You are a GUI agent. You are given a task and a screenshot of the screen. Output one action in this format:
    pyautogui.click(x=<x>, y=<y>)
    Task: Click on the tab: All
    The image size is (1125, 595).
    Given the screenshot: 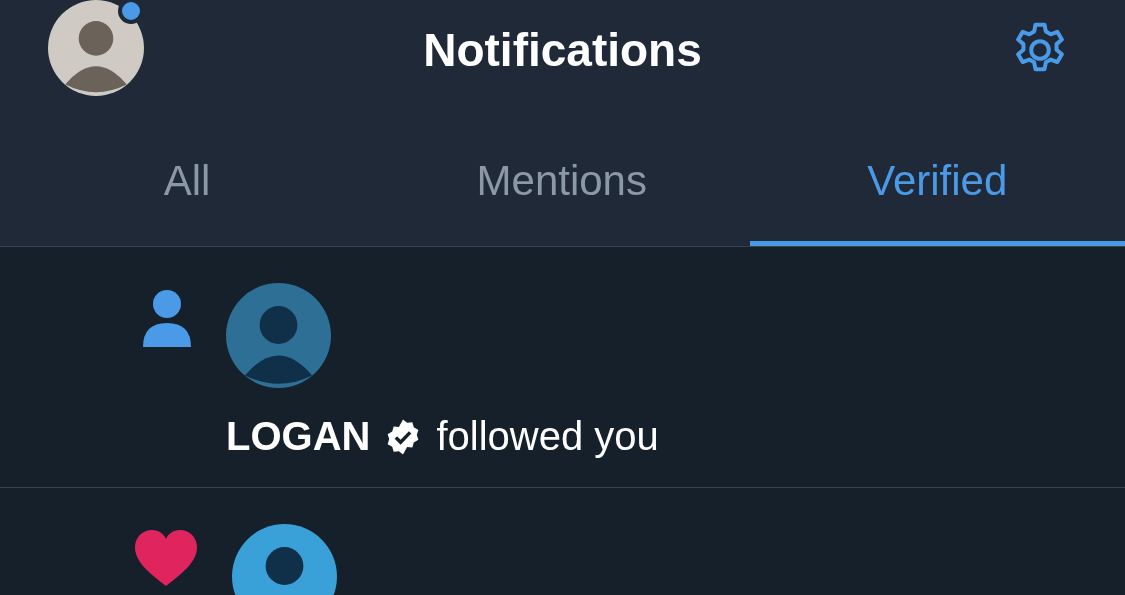 What is the action you would take?
    pyautogui.click(x=187, y=173)
    